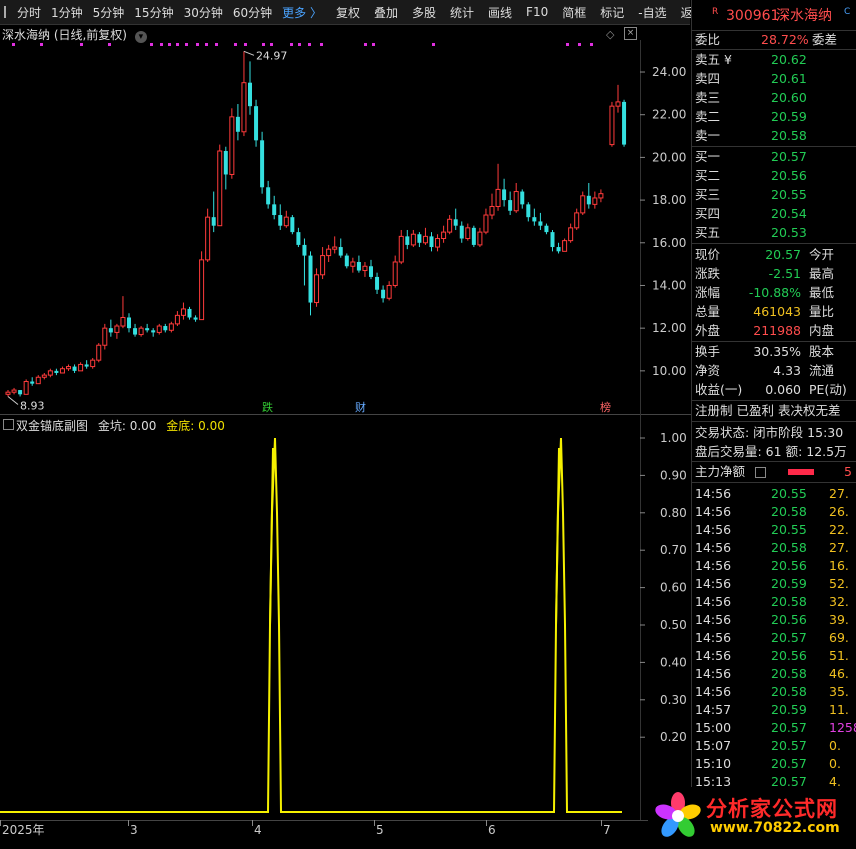  What do you see at coordinates (777, 311) in the screenshot?
I see `stat-value: 461043` at bounding box center [777, 311].